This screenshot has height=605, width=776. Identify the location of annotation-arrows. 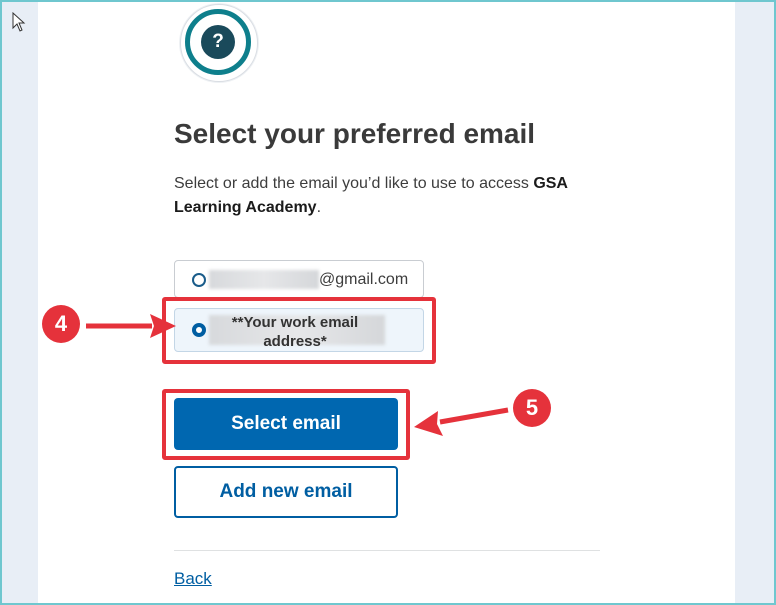
(297, 375).